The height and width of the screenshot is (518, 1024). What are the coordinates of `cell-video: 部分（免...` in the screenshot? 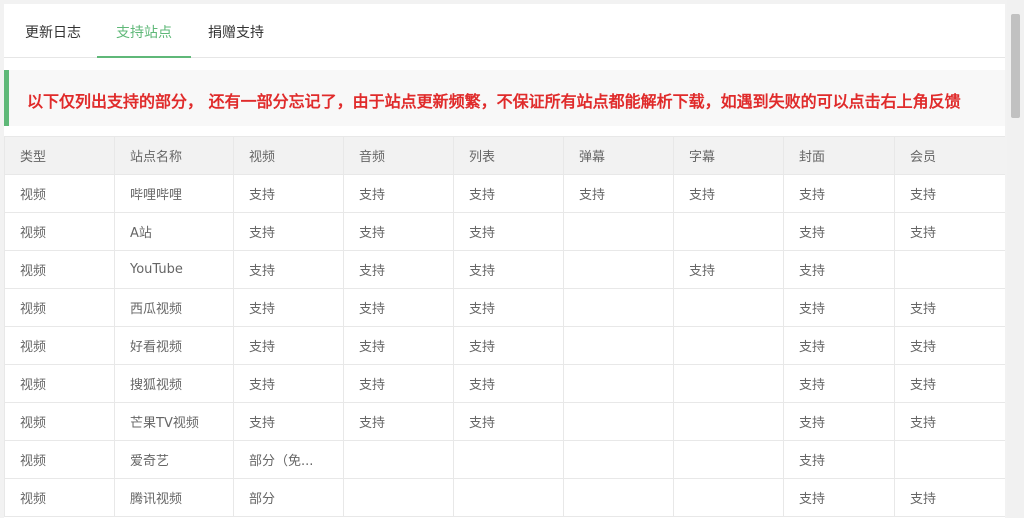 It's located at (288, 459).